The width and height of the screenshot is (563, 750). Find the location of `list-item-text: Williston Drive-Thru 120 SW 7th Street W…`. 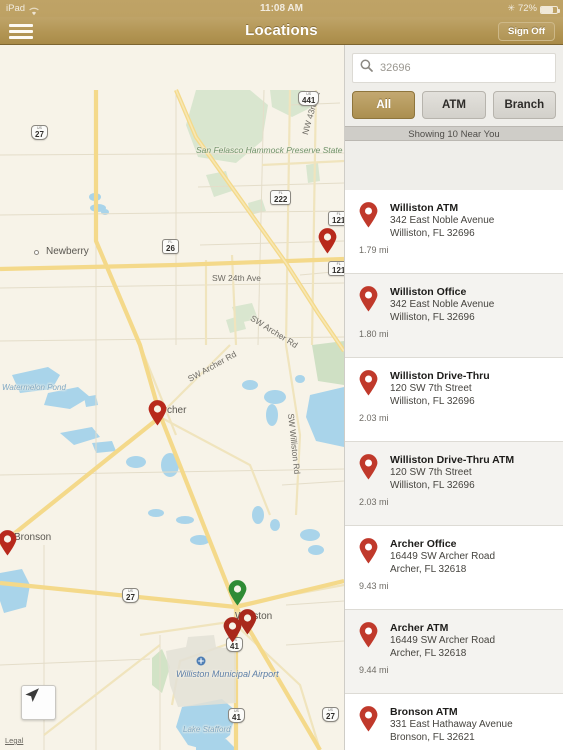

list-item-text: Williston Drive-Thru 120 SW 7th Street W… is located at coordinates (473, 389).